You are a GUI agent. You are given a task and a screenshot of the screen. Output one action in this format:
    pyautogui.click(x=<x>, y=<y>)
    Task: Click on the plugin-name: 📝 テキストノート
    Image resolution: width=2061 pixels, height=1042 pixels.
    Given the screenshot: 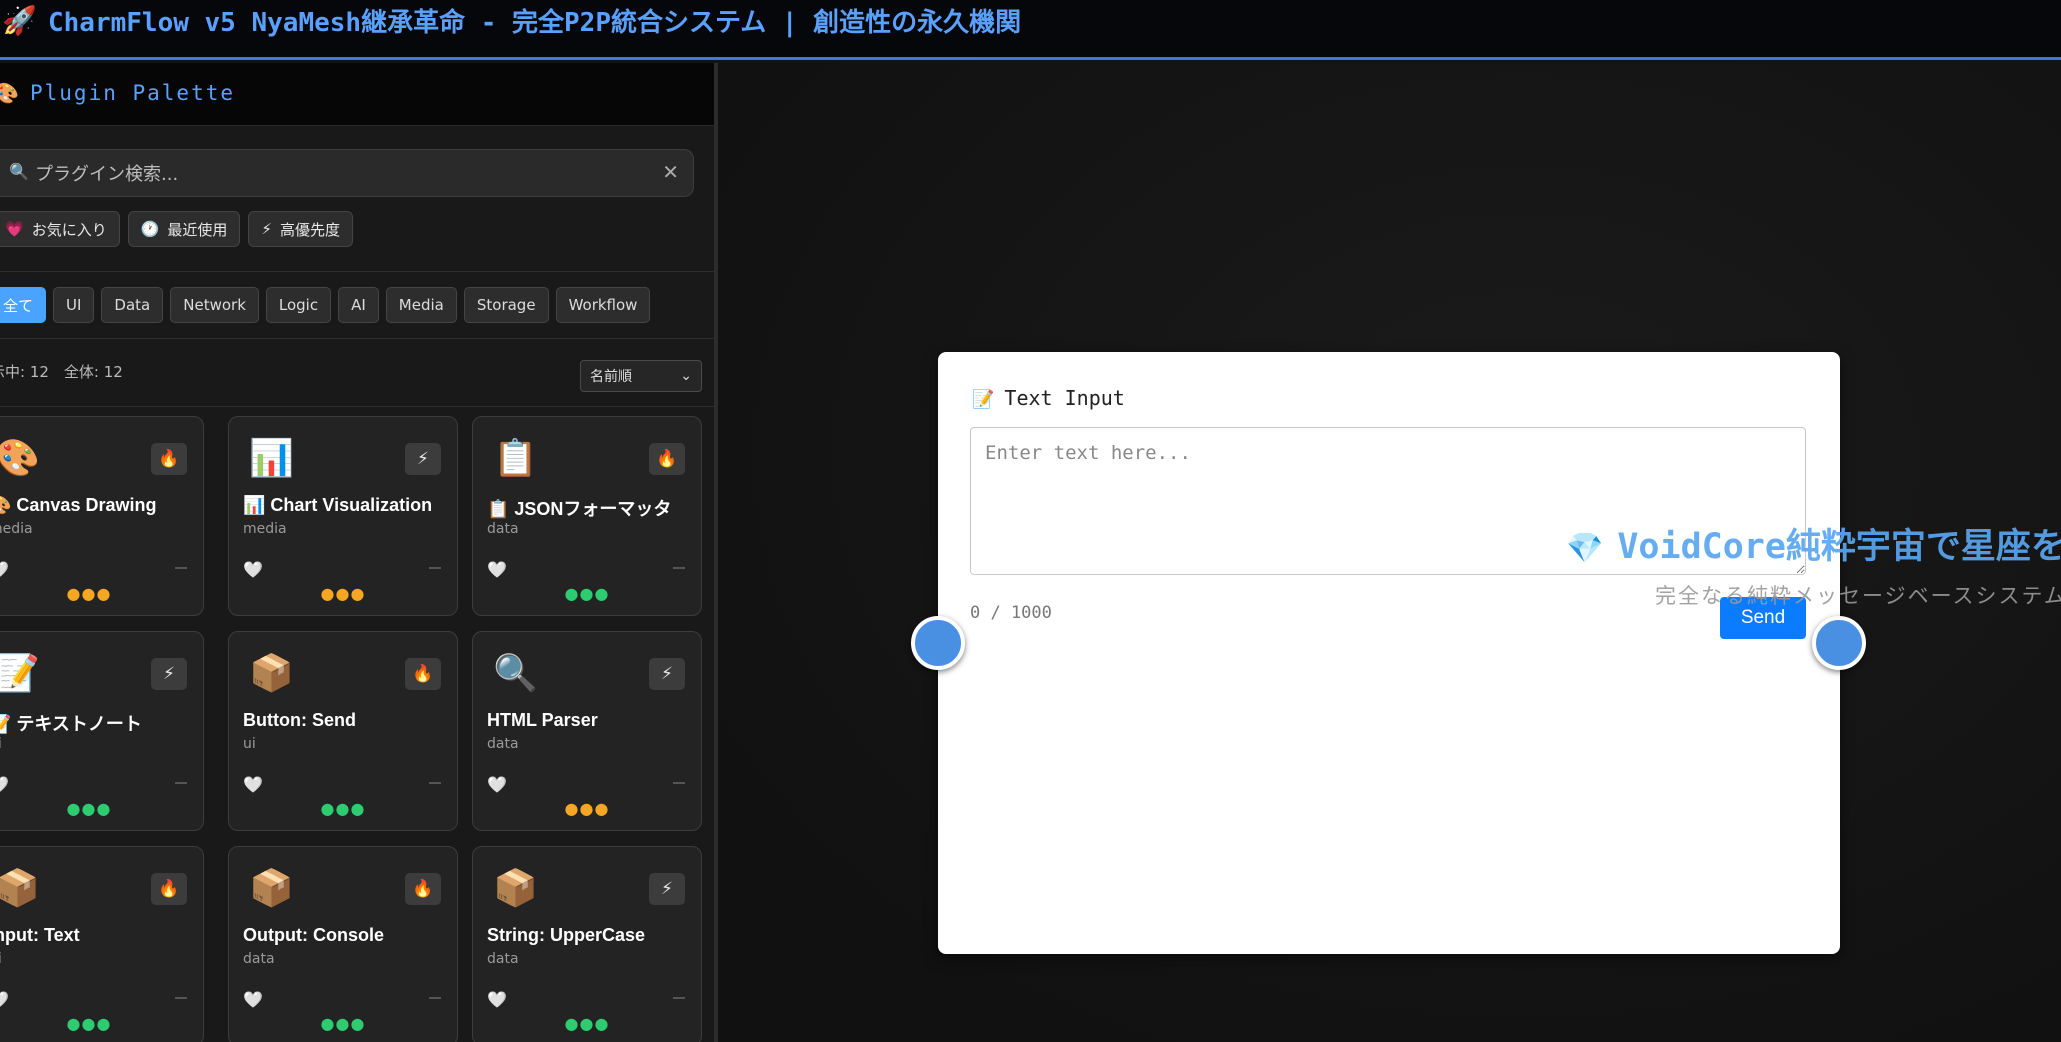 What is the action you would take?
    pyautogui.click(x=71, y=724)
    